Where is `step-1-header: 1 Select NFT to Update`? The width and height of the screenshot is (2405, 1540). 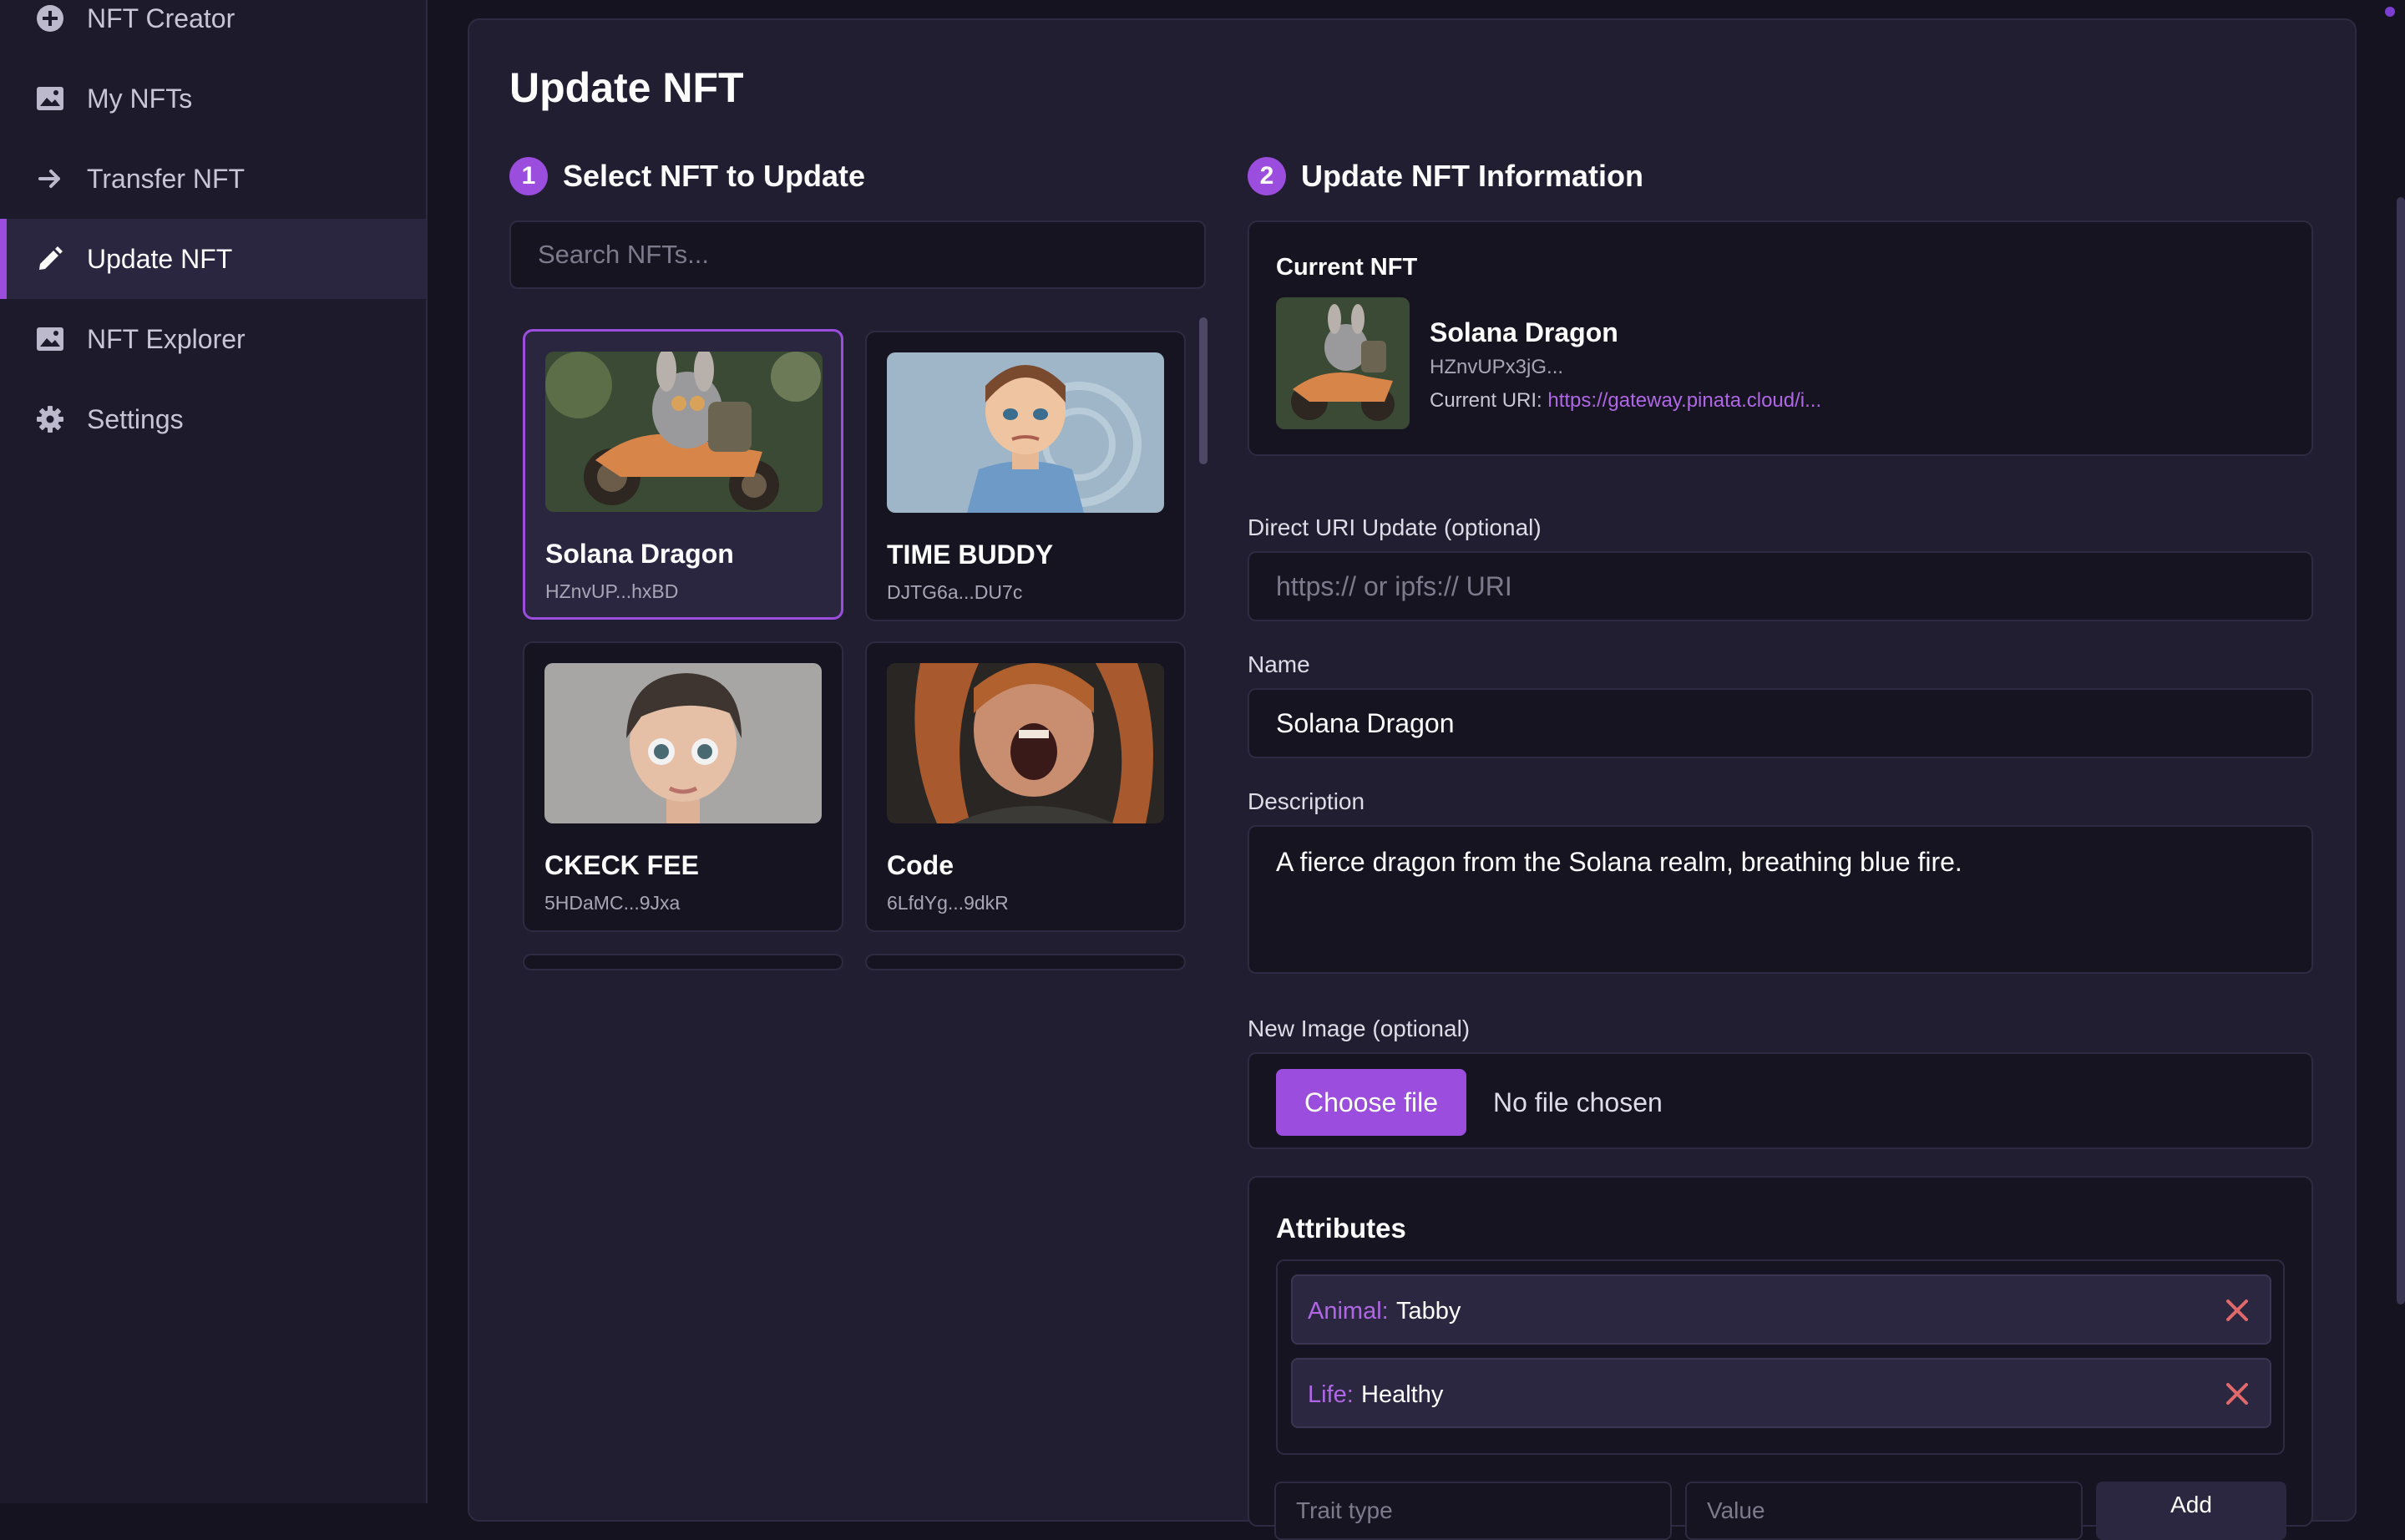
step-1-header: 1 Select NFT to Update is located at coordinates (687, 176).